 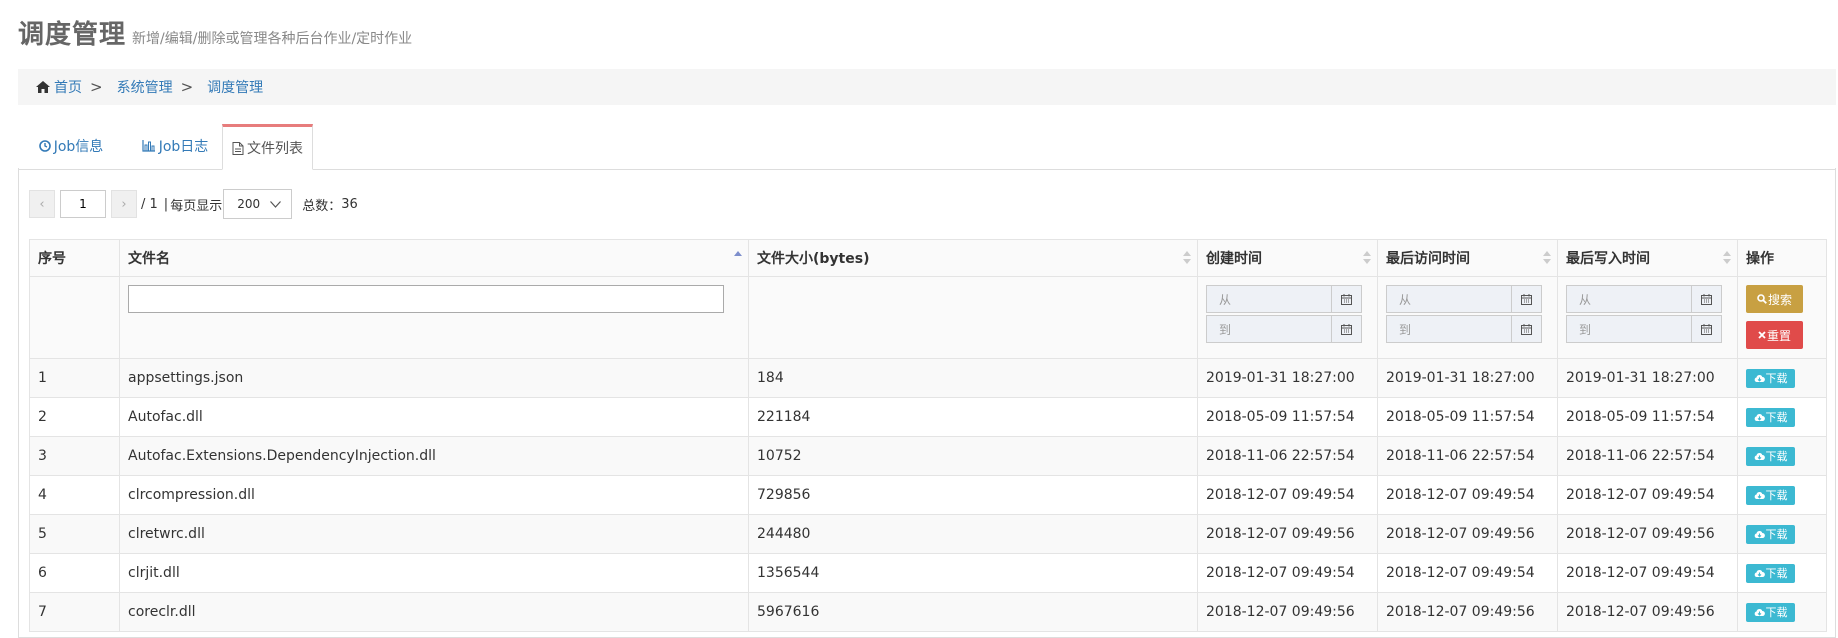 What do you see at coordinates (1467, 573) in the screenshot?
I see `accessed-time-cell: 2018-12-07 09:49:54` at bounding box center [1467, 573].